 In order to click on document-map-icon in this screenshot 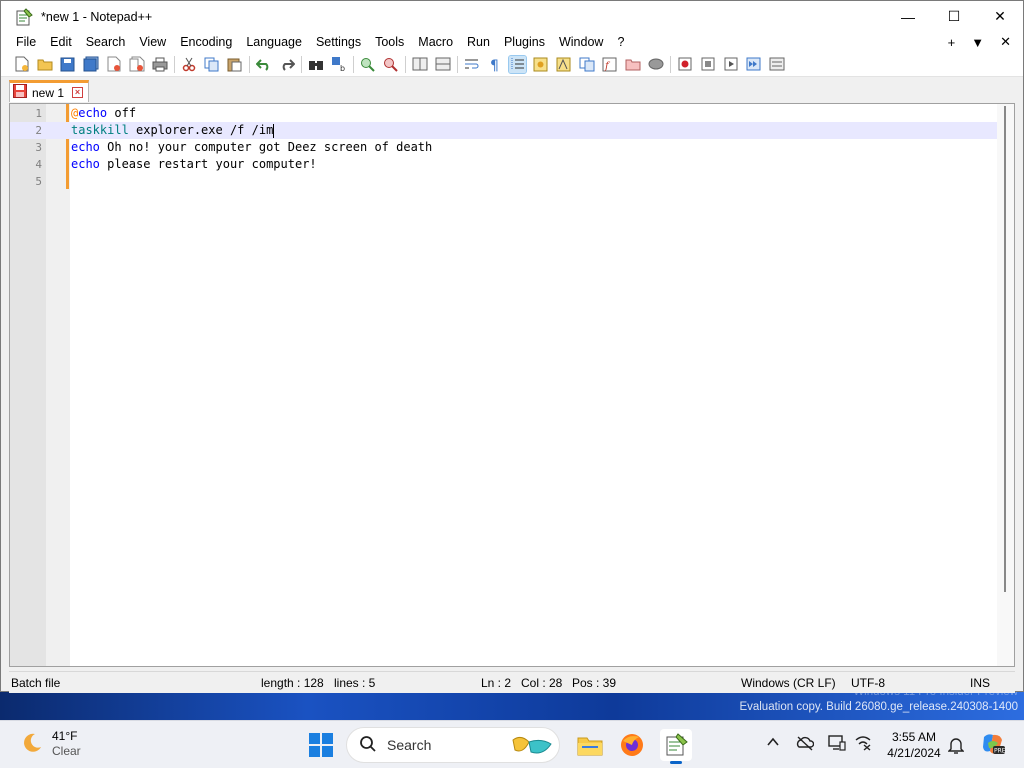, I will do `click(563, 64)`.